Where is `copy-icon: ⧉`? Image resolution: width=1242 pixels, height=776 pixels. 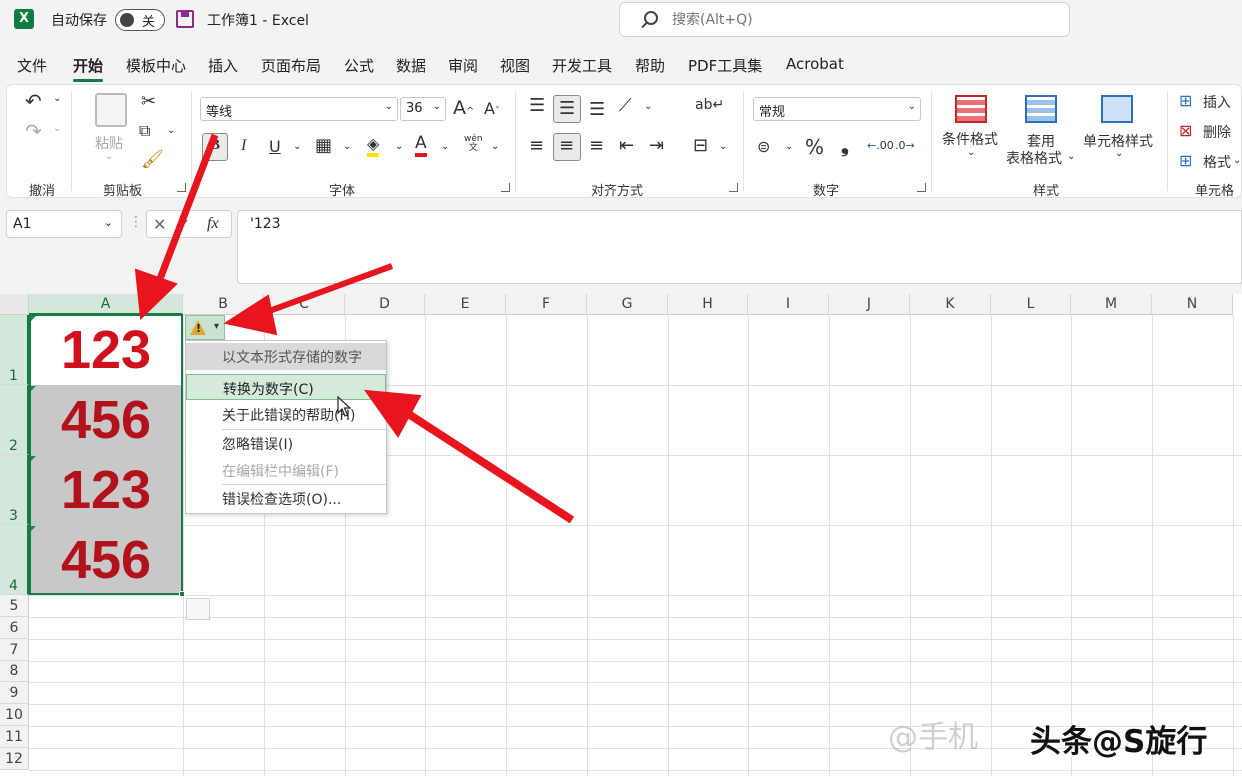
copy-icon: ⧉ is located at coordinates (144, 131).